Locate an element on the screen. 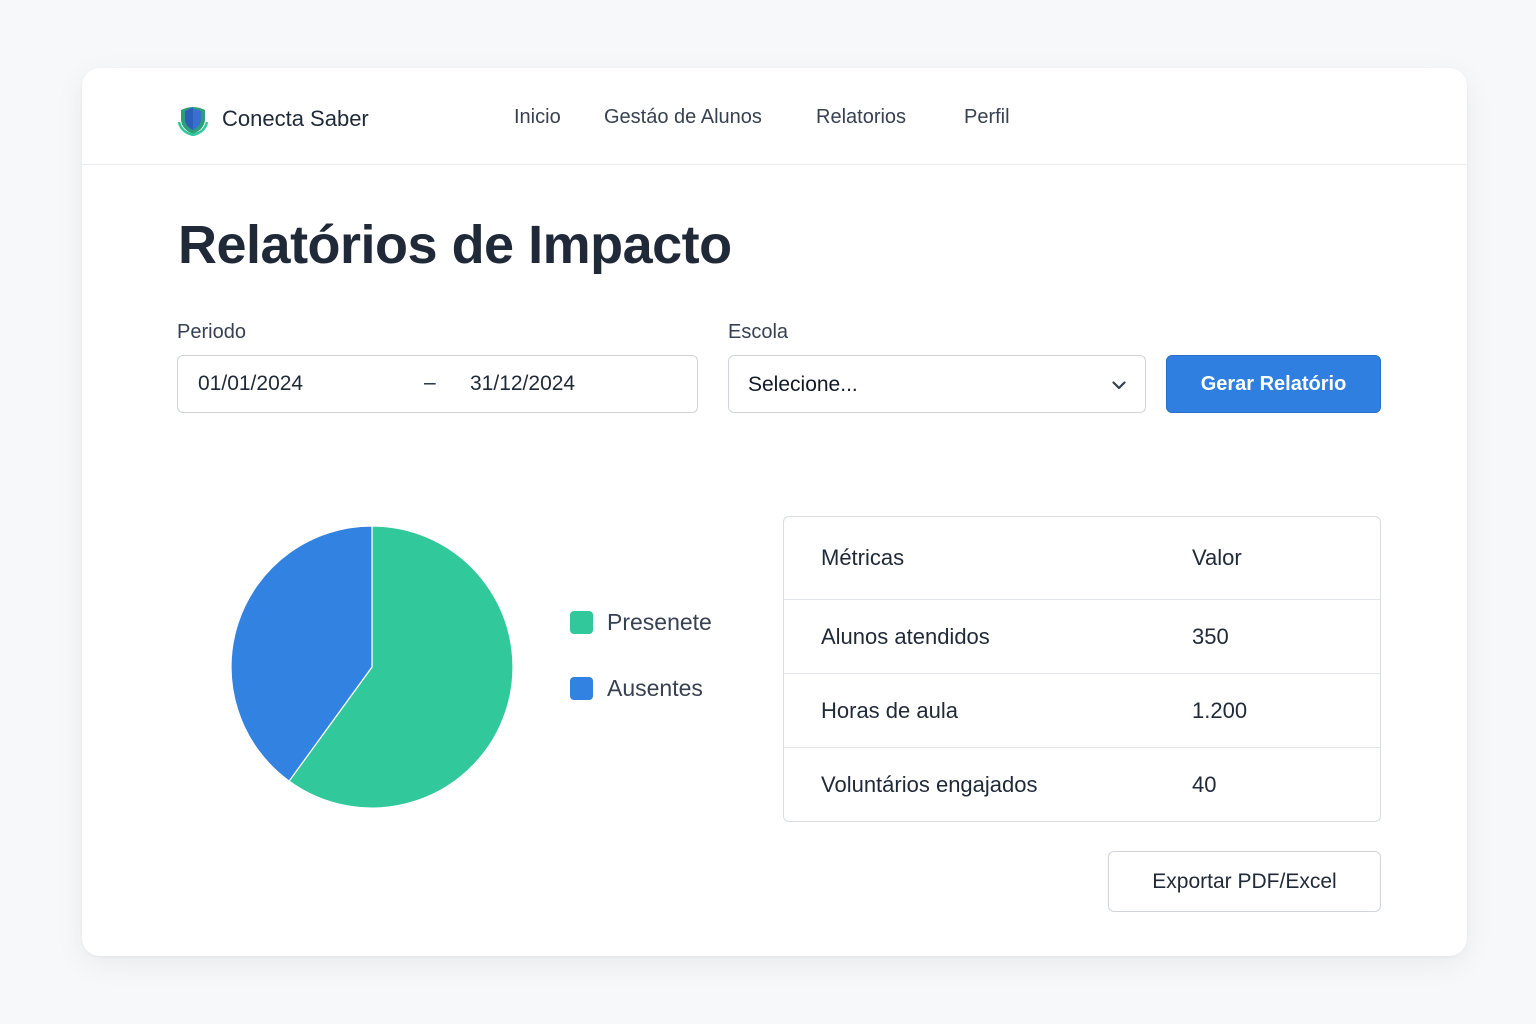 The width and height of the screenshot is (1536, 1024). metric-value: 40 is located at coordinates (1204, 784).